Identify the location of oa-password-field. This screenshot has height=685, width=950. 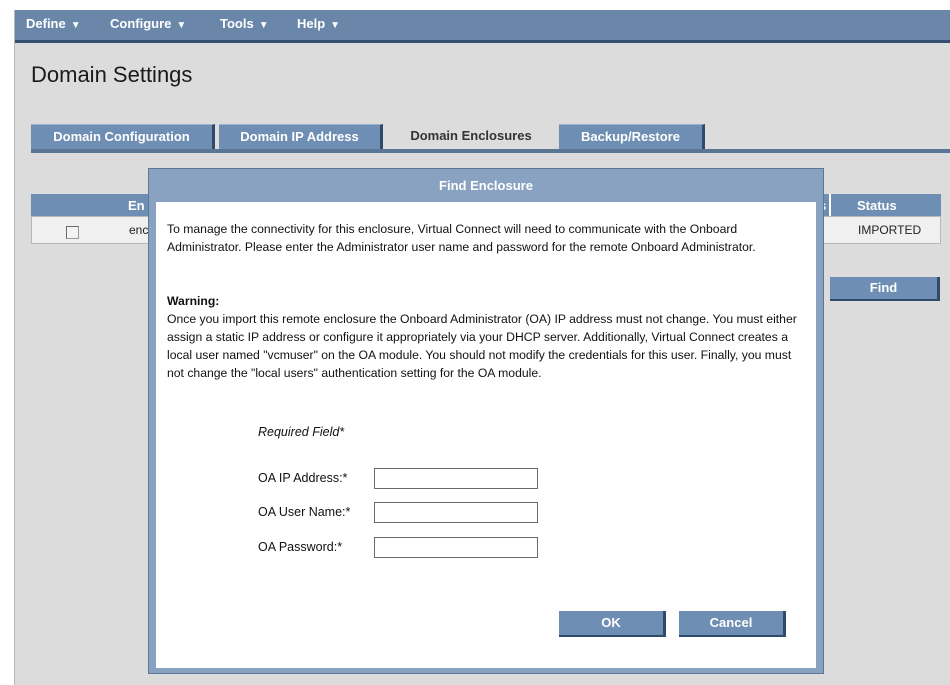
(456, 547).